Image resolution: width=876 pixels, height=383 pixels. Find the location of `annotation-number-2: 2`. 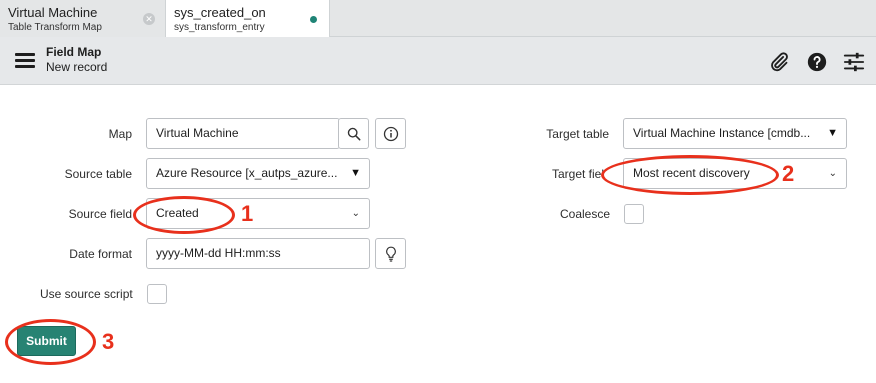

annotation-number-2: 2 is located at coordinates (788, 173).